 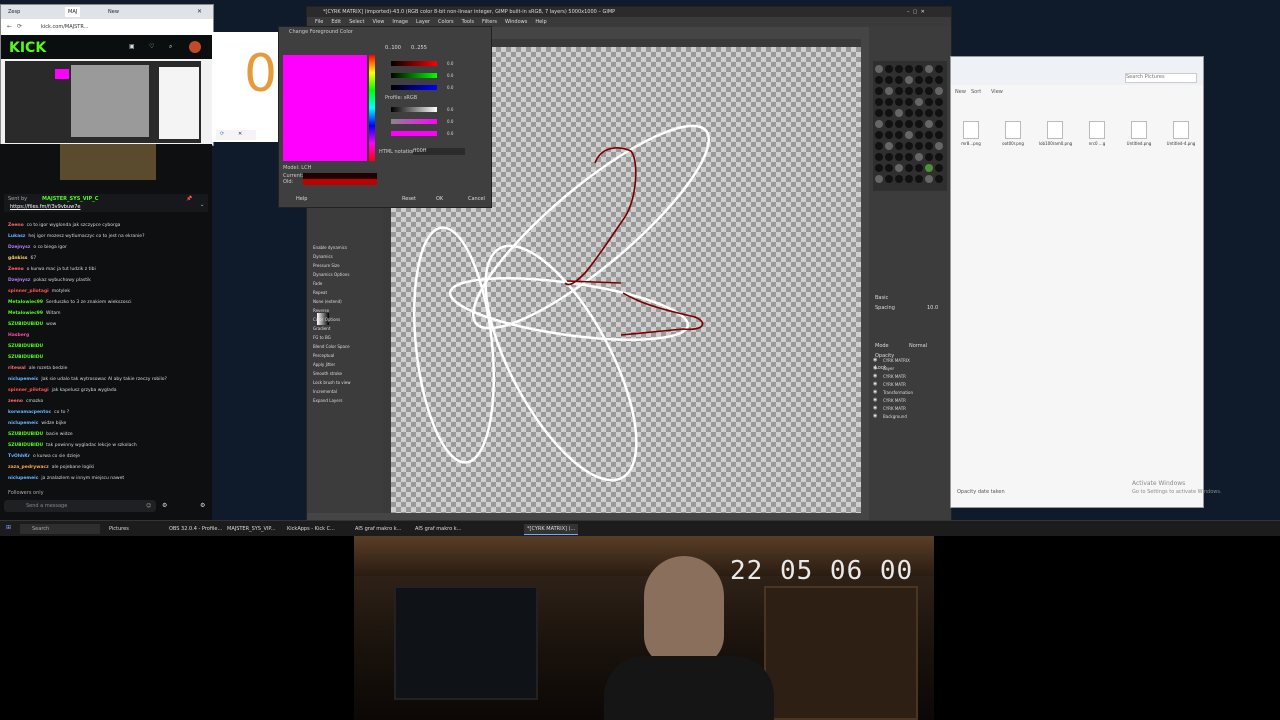 What do you see at coordinates (327, 302) in the screenshot?
I see `tool-option: None (extend)` at bounding box center [327, 302].